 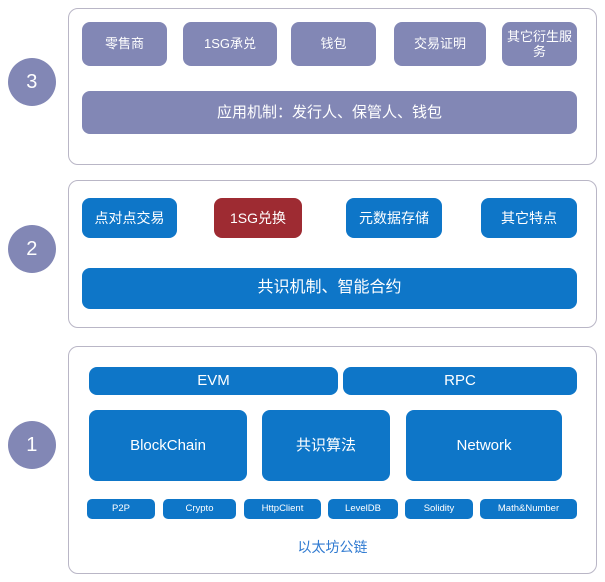 What do you see at coordinates (199, 509) in the screenshot?
I see `layer1-box-crypto: Crypto` at bounding box center [199, 509].